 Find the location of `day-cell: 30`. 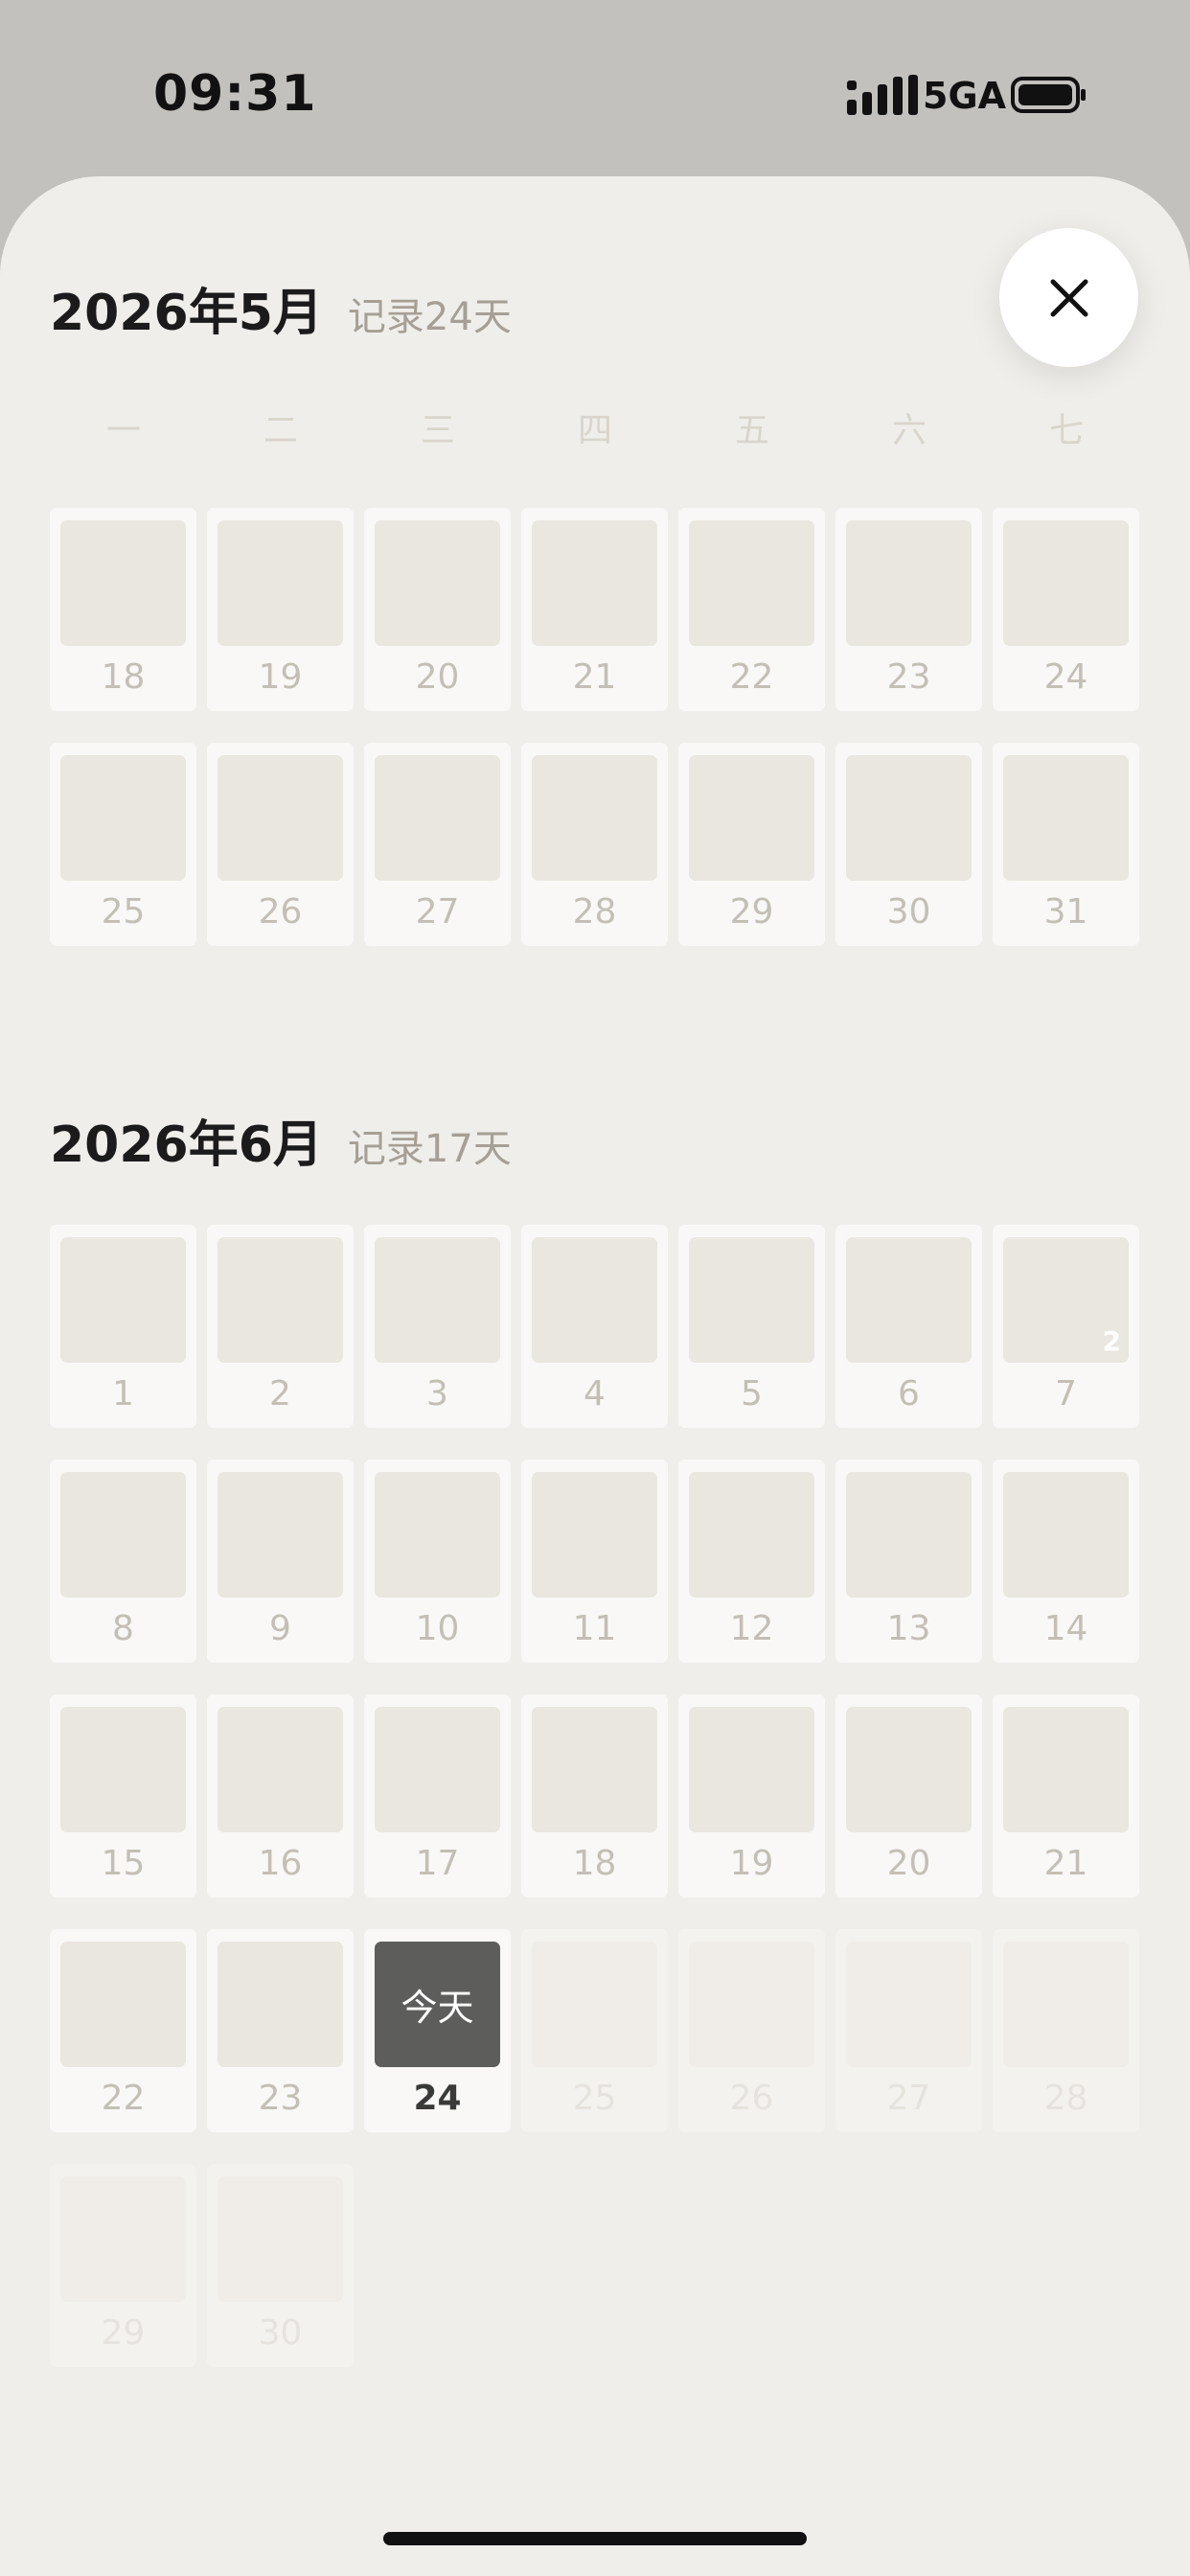

day-cell: 30 is located at coordinates (909, 844).